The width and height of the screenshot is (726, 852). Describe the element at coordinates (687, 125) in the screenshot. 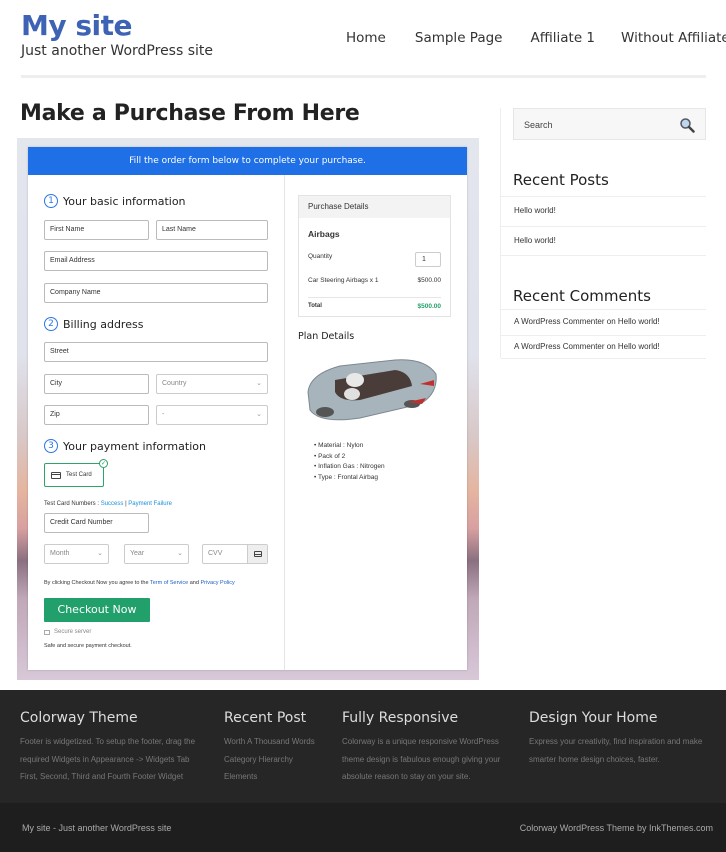

I see `search-icon` at that location.